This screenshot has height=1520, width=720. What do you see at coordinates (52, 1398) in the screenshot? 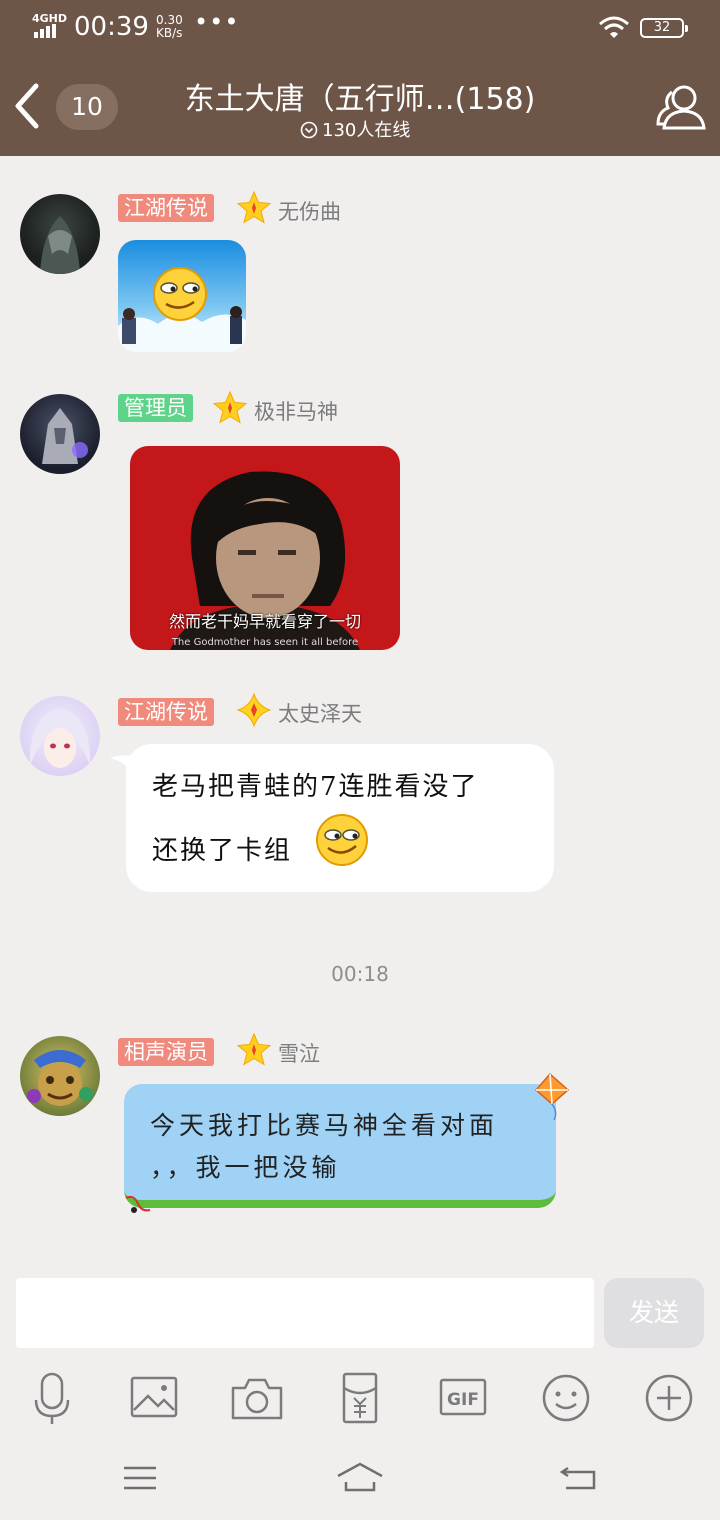
I see `microphone-icon` at bounding box center [52, 1398].